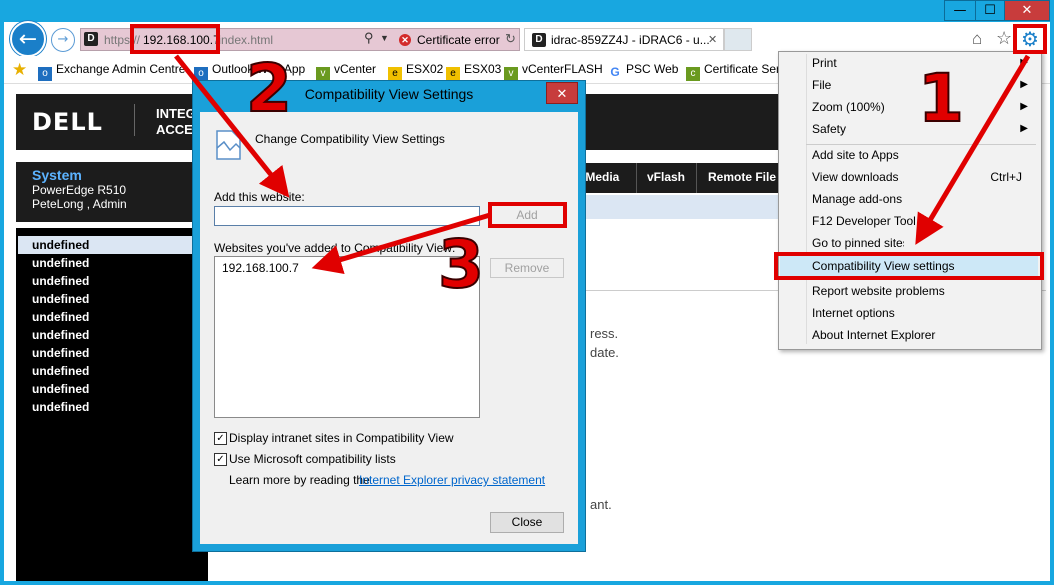  What do you see at coordinates (461, 264) in the screenshot?
I see `step-number-3: 3` at bounding box center [461, 264].